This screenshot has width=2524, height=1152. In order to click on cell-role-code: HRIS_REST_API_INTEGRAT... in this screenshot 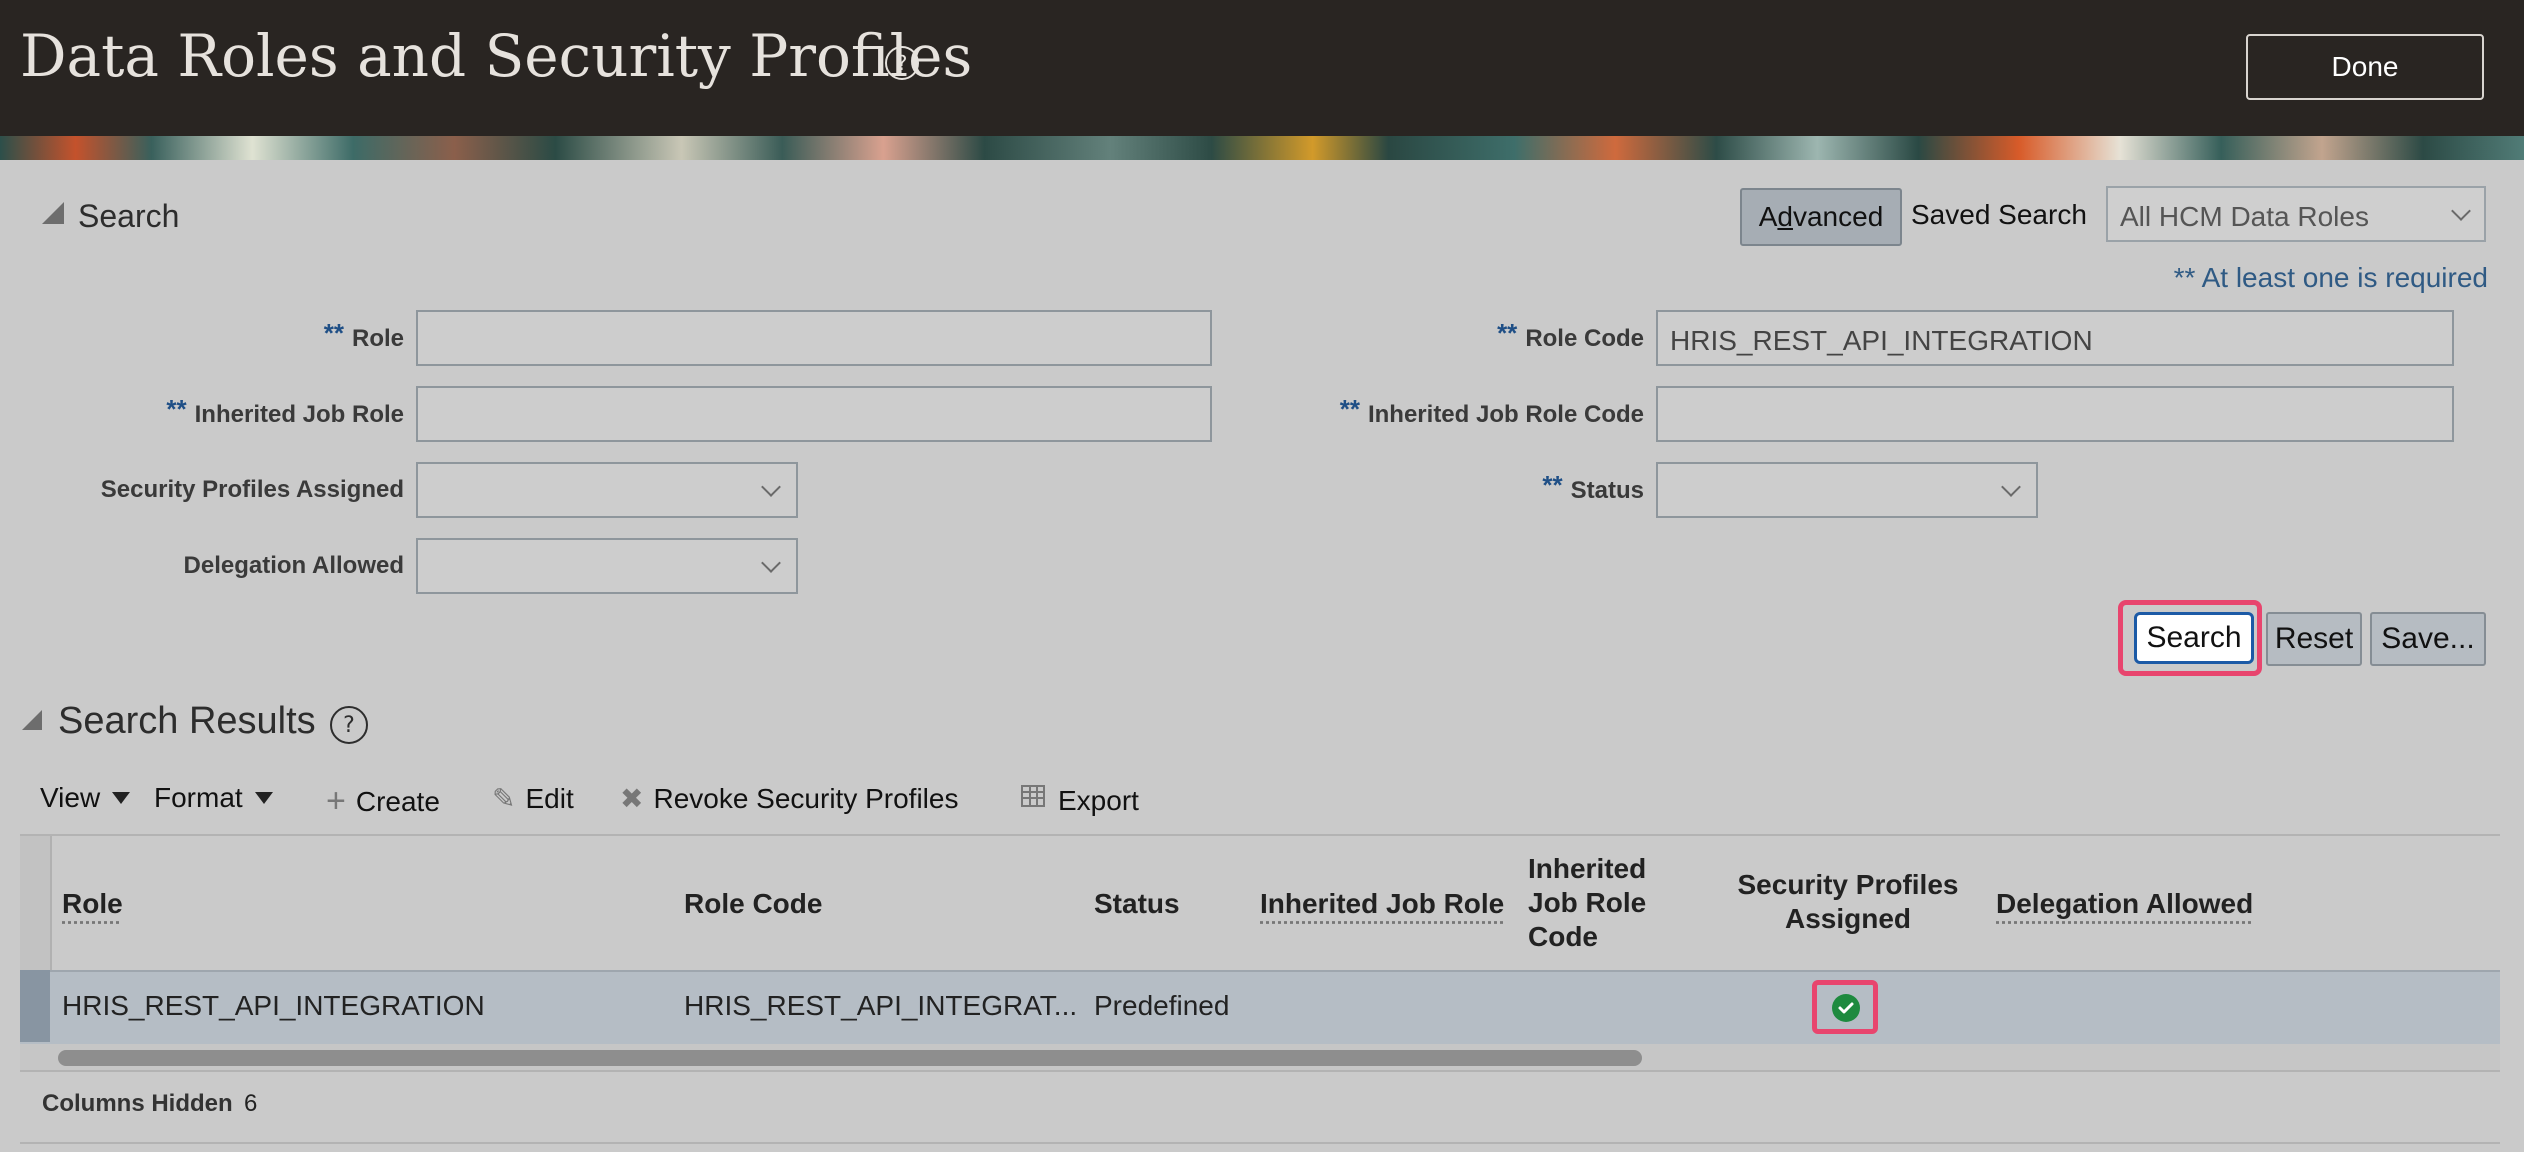, I will do `click(881, 1005)`.